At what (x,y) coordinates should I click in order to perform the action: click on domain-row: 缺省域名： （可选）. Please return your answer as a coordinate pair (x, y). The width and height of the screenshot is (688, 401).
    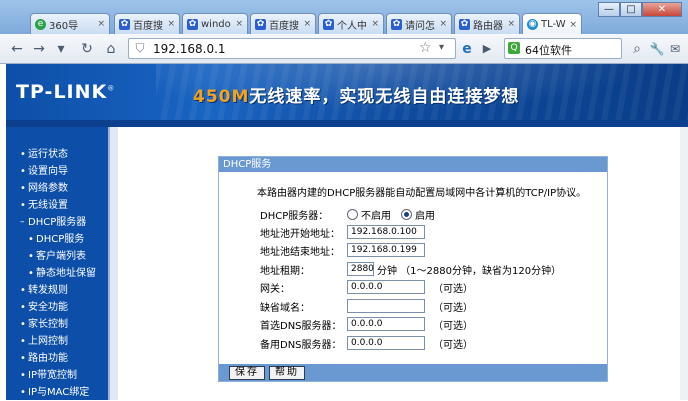
    Looking at the image, I should click on (366, 306).